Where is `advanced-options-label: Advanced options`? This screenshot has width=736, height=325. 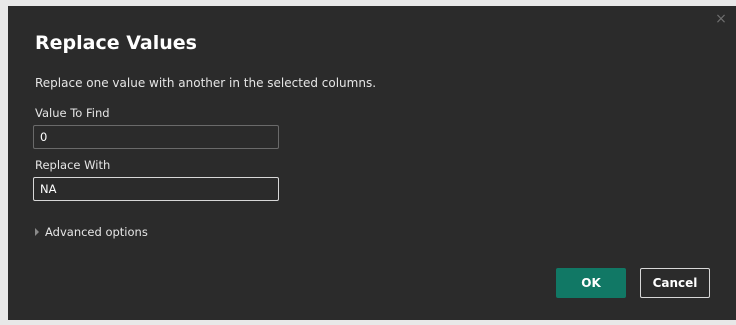
advanced-options-label: Advanced options is located at coordinates (96, 232).